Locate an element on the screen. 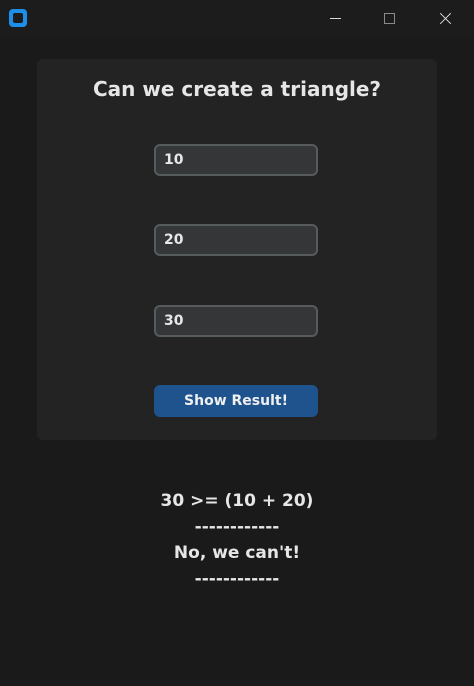 This screenshot has width=474, height=686. maximize-button is located at coordinates (389, 18).